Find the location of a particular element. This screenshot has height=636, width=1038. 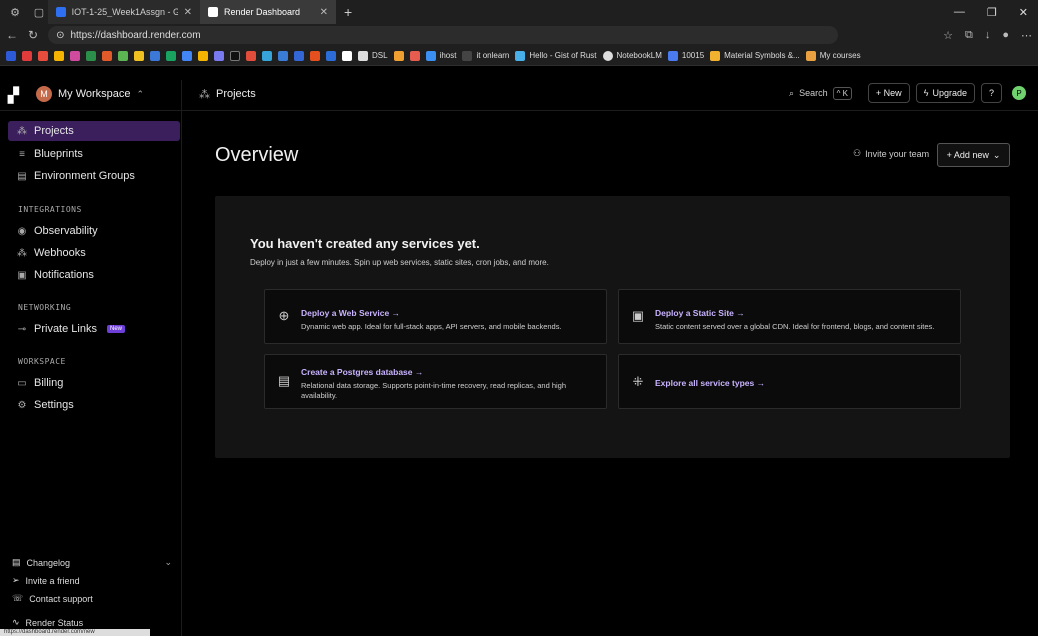

new-tab-icon: + is located at coordinates (348, 12).